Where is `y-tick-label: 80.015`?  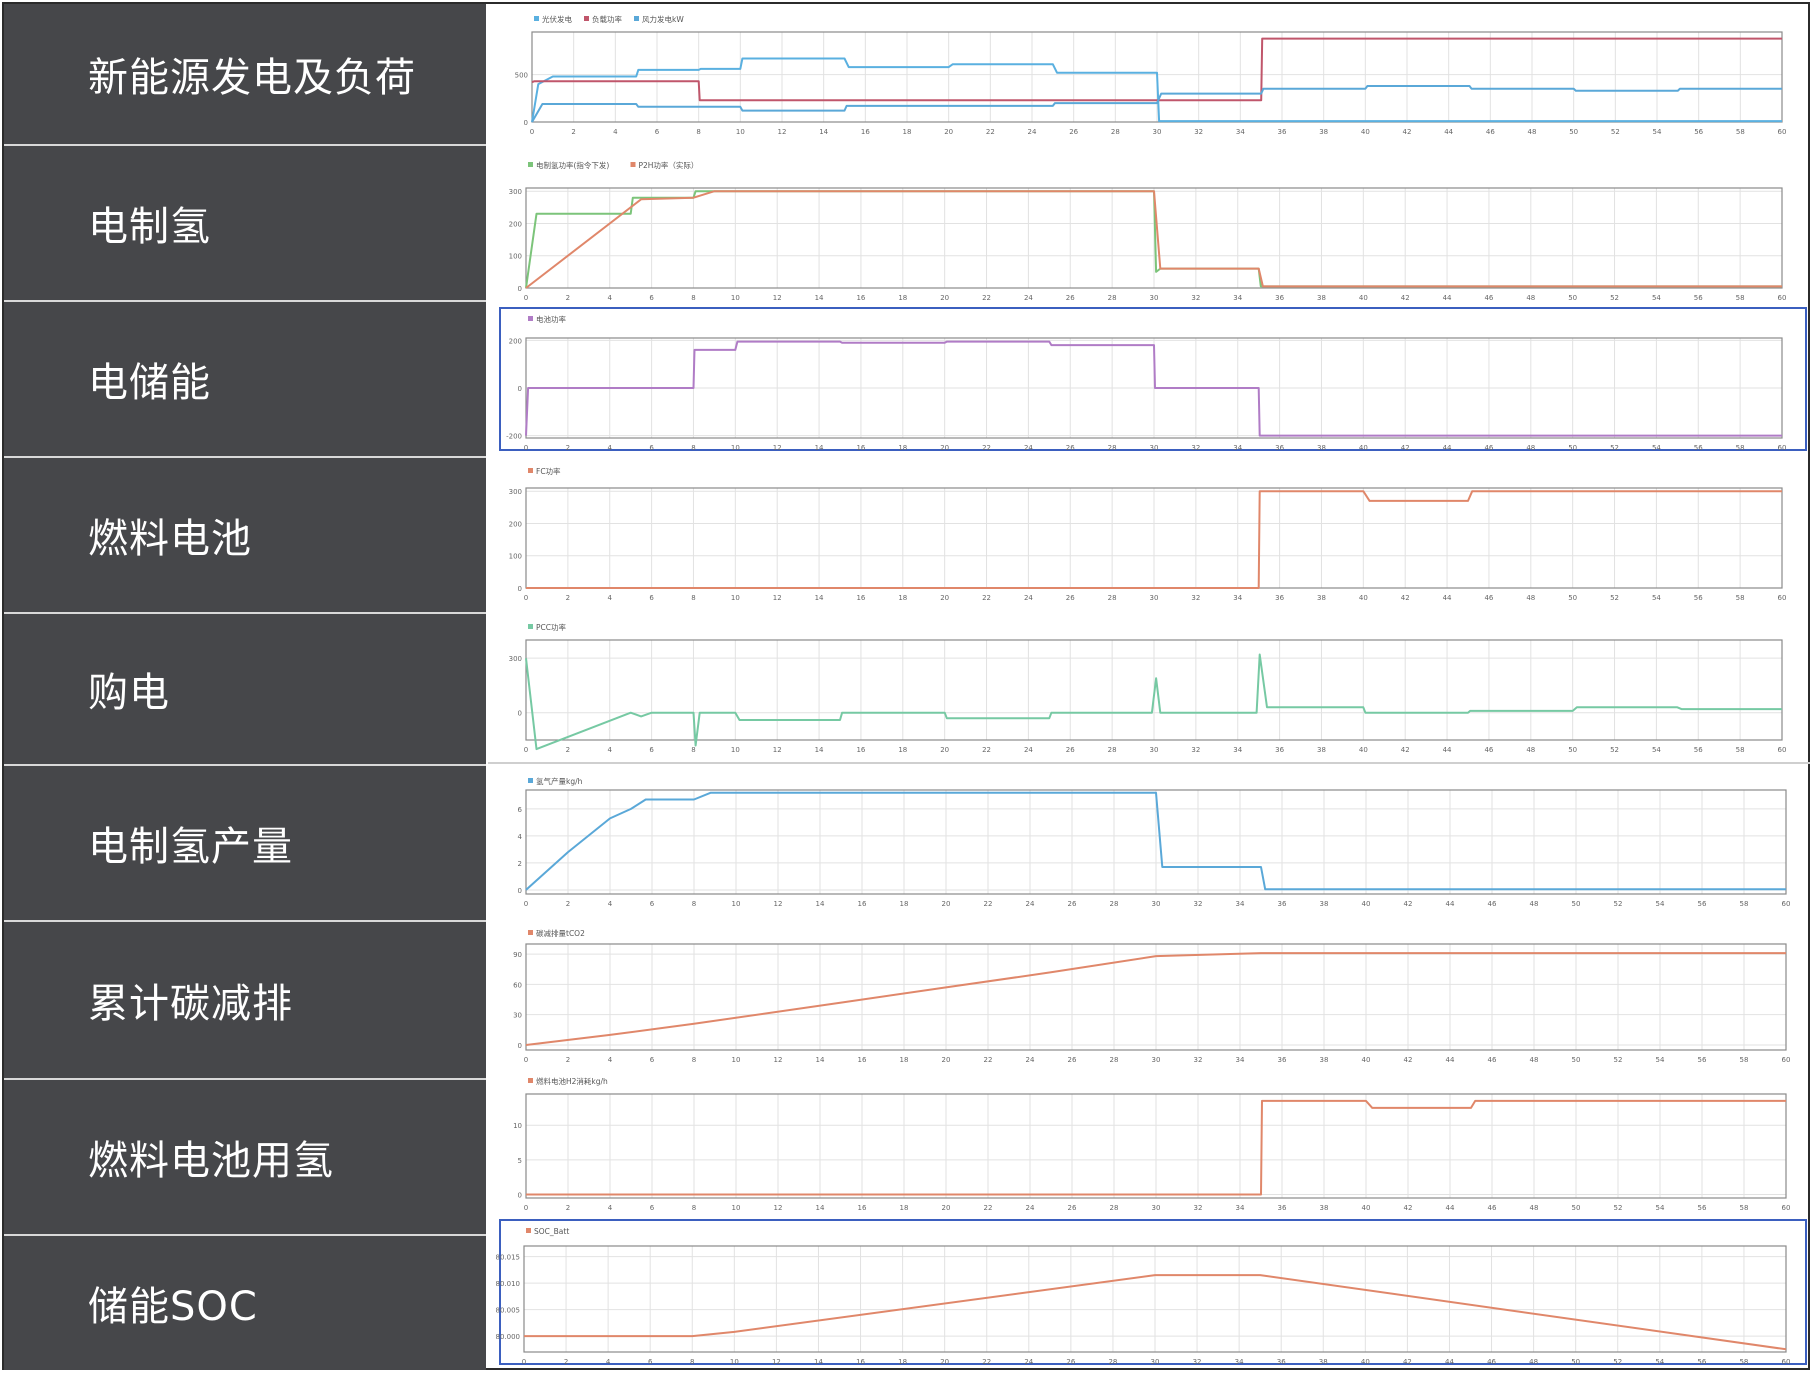
y-tick-label: 80.015 is located at coordinates (508, 1258).